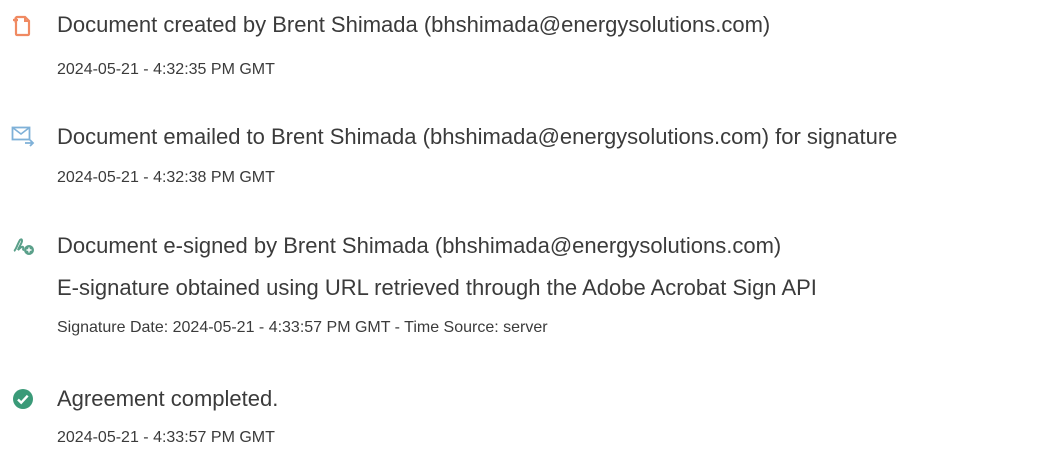 This screenshot has width=1037, height=449. Describe the element at coordinates (23, 26) in the screenshot. I see `document-created-icon` at that location.